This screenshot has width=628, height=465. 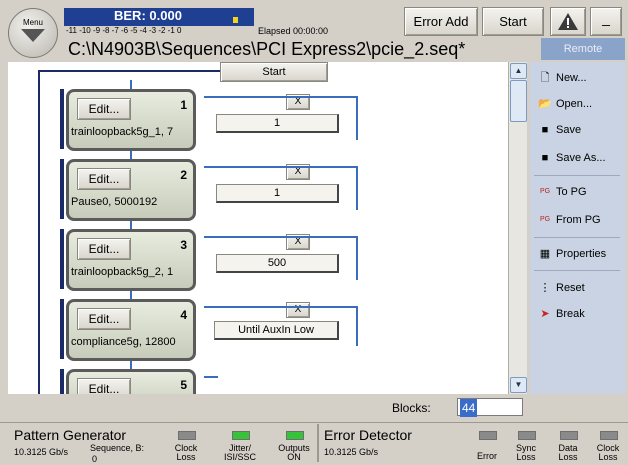 I want to click on data-loss-led, so click(x=569, y=435).